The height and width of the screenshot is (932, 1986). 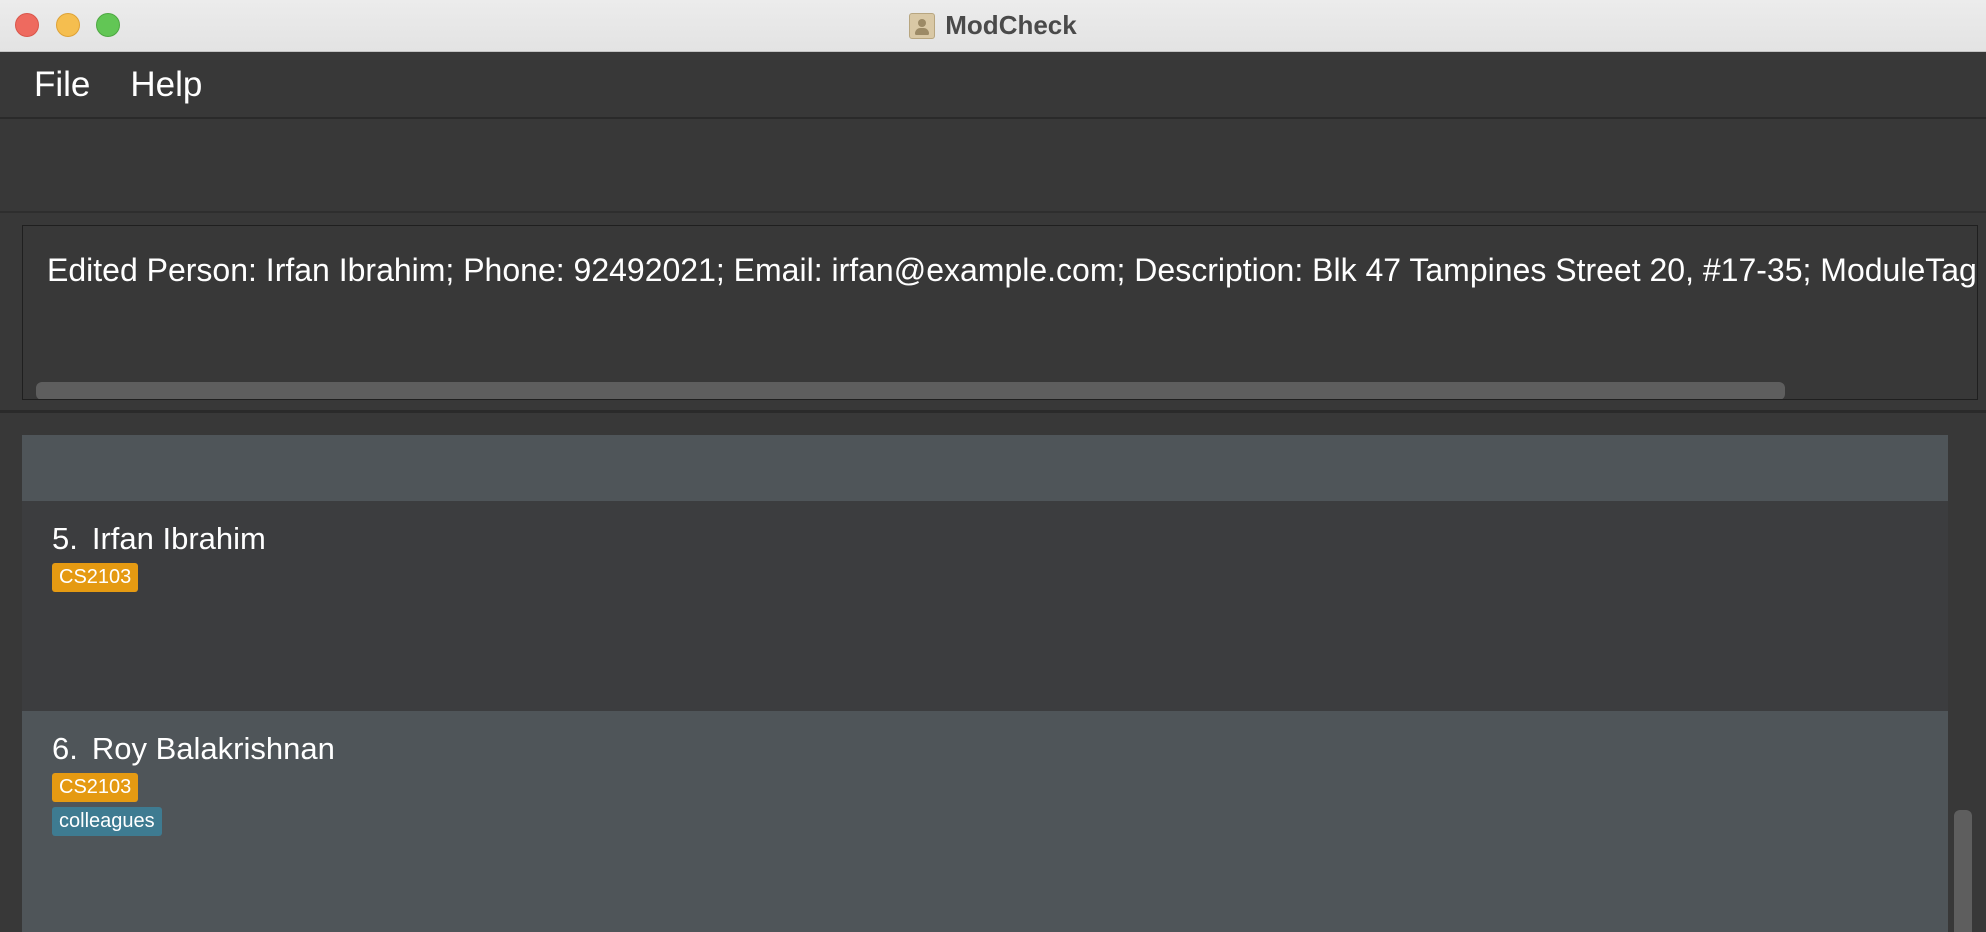 I want to click on window-title: ModCheck, so click(x=1011, y=25).